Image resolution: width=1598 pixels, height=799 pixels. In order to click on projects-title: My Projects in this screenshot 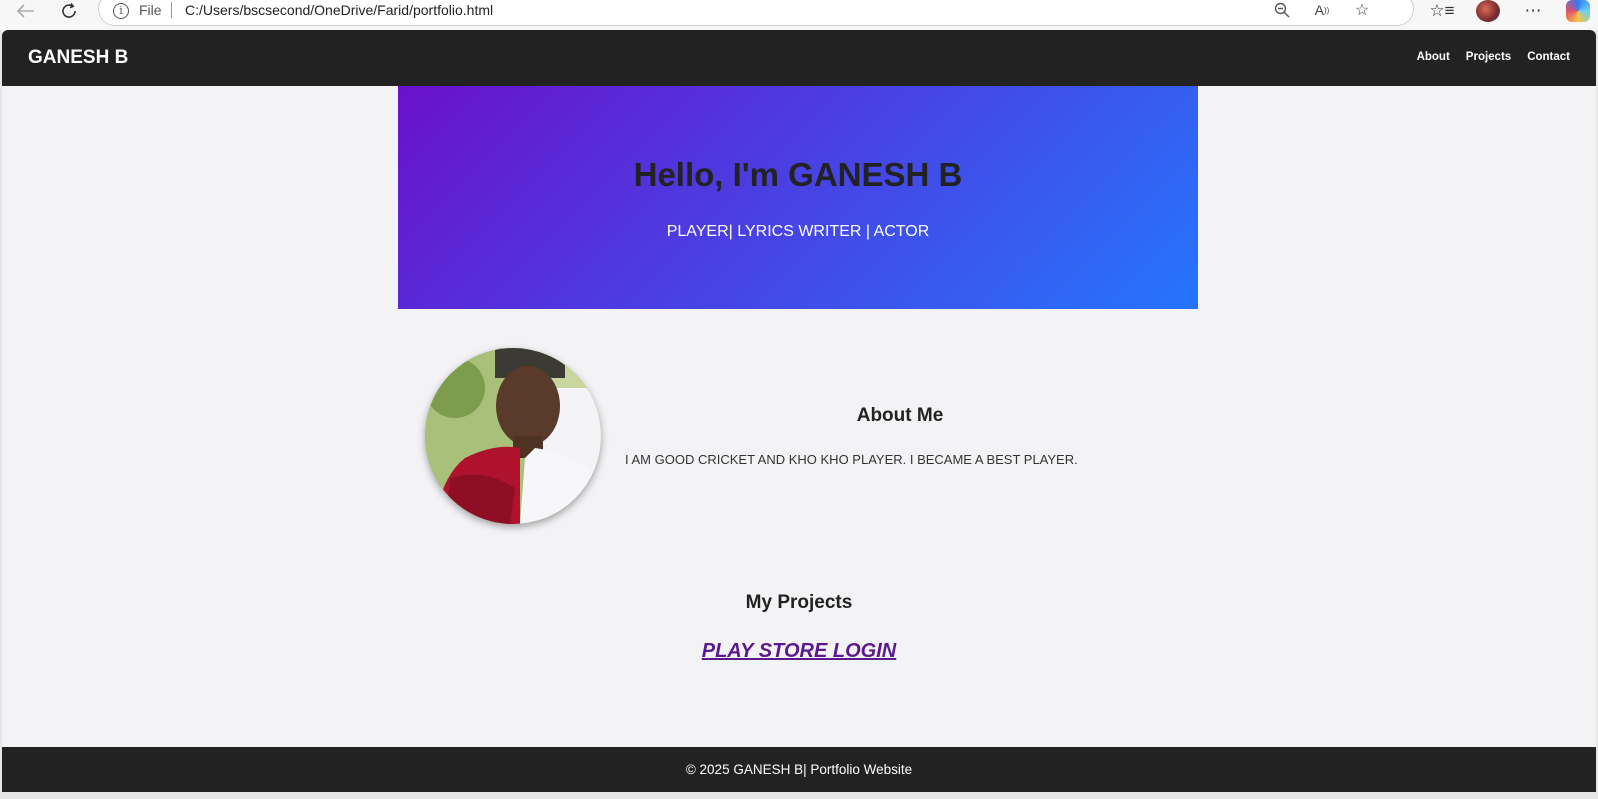, I will do `click(799, 602)`.